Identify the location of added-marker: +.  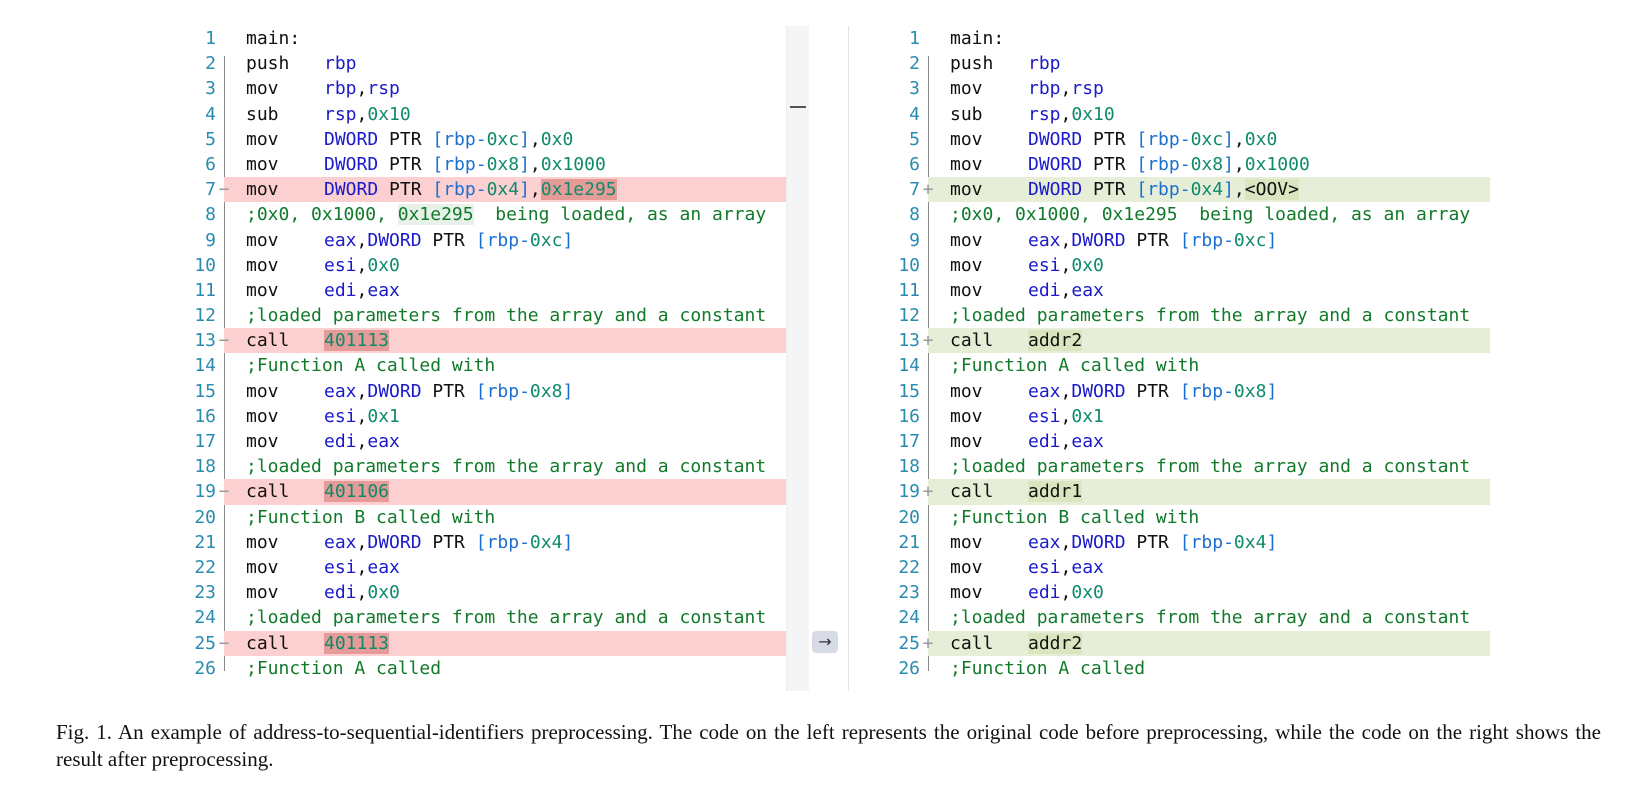
(928, 643).